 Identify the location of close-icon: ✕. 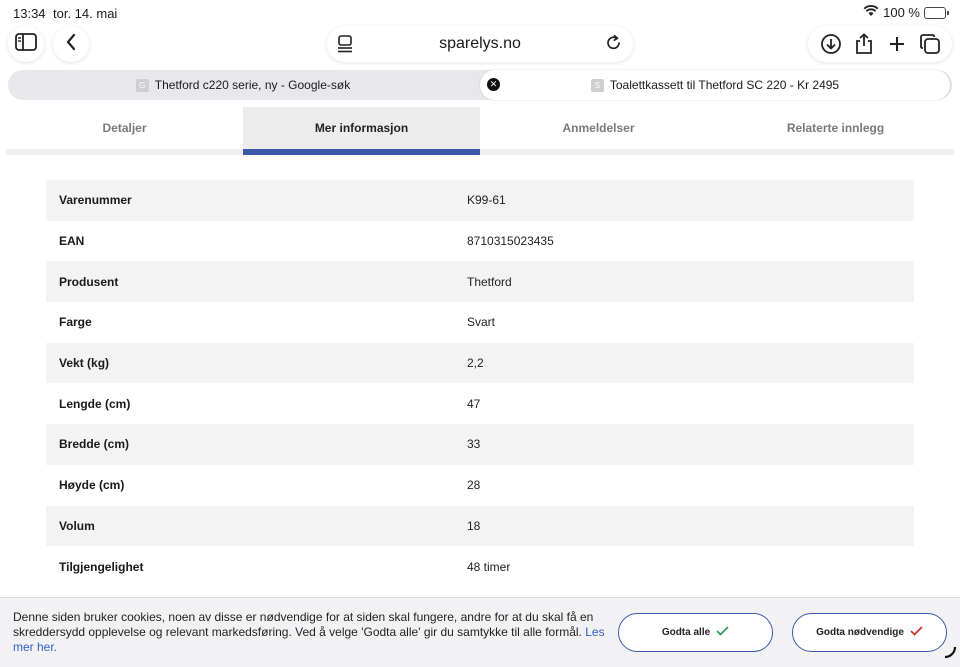
(493, 84).